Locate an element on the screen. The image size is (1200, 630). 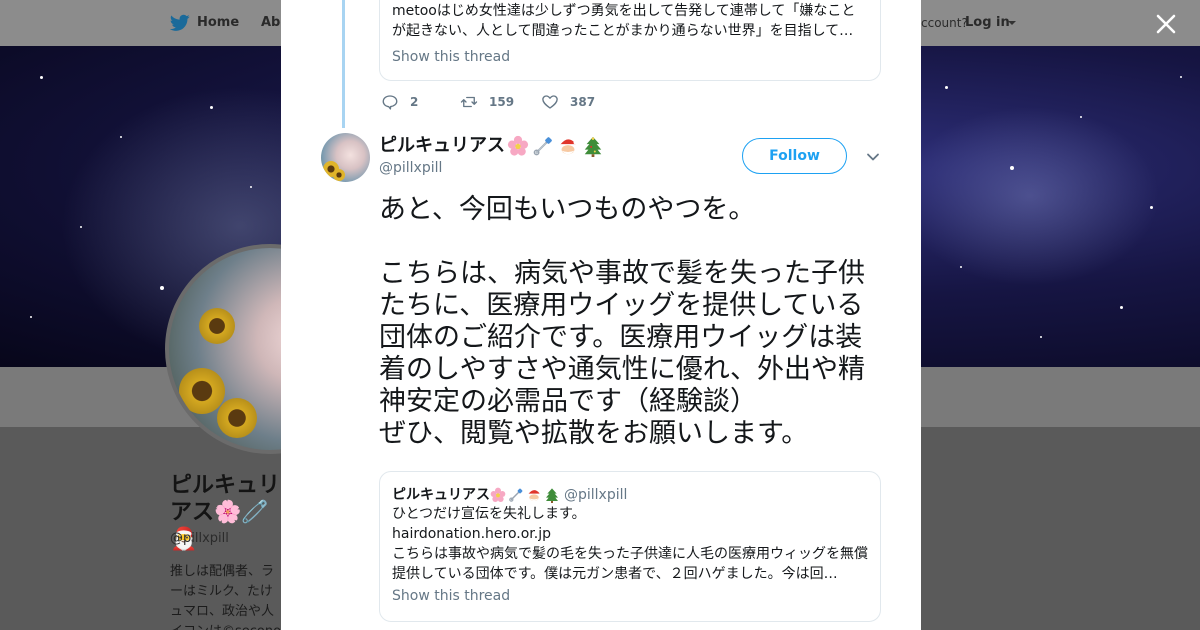
quoted-tweet-line-1: ひとつだけ宣伝を失礼します。 is located at coordinates (489, 514).